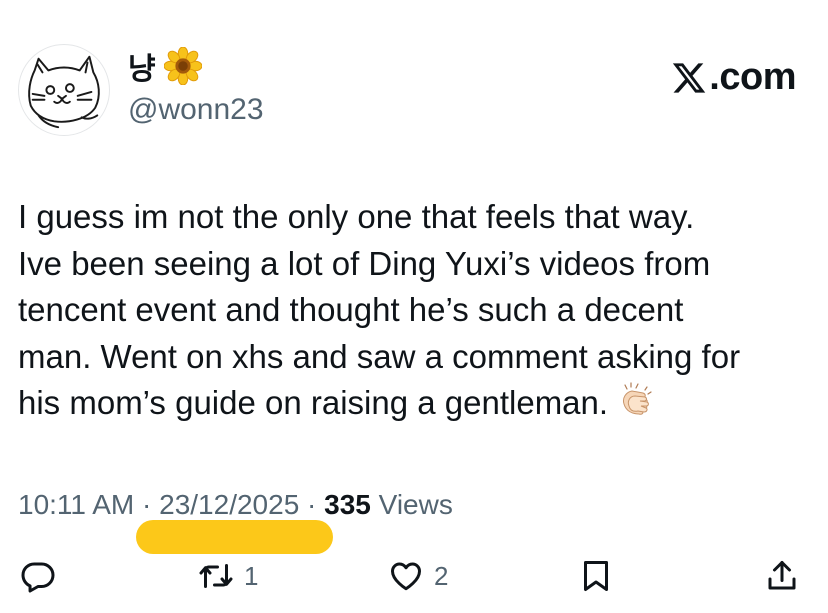  What do you see at coordinates (234, 537) in the screenshot?
I see `date-highlight-mark` at bounding box center [234, 537].